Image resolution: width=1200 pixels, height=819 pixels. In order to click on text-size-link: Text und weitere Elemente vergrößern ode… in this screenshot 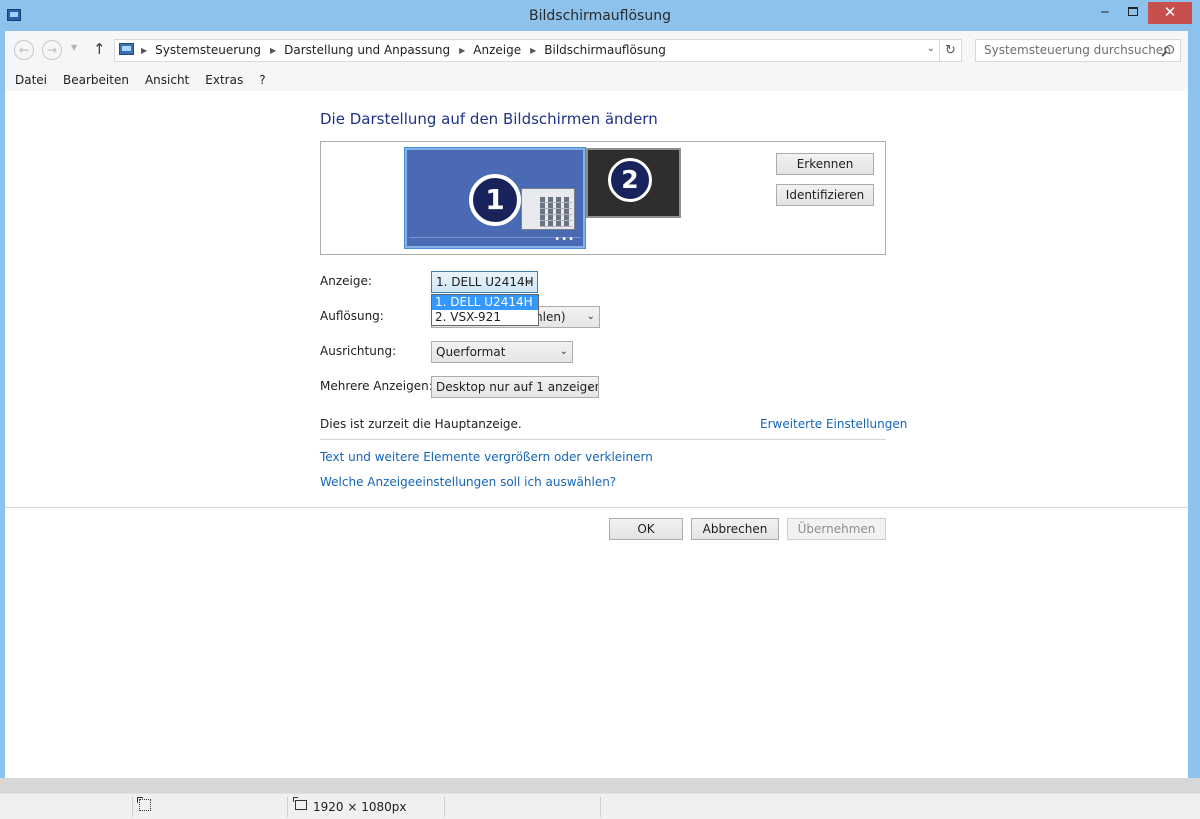, I will do `click(486, 457)`.